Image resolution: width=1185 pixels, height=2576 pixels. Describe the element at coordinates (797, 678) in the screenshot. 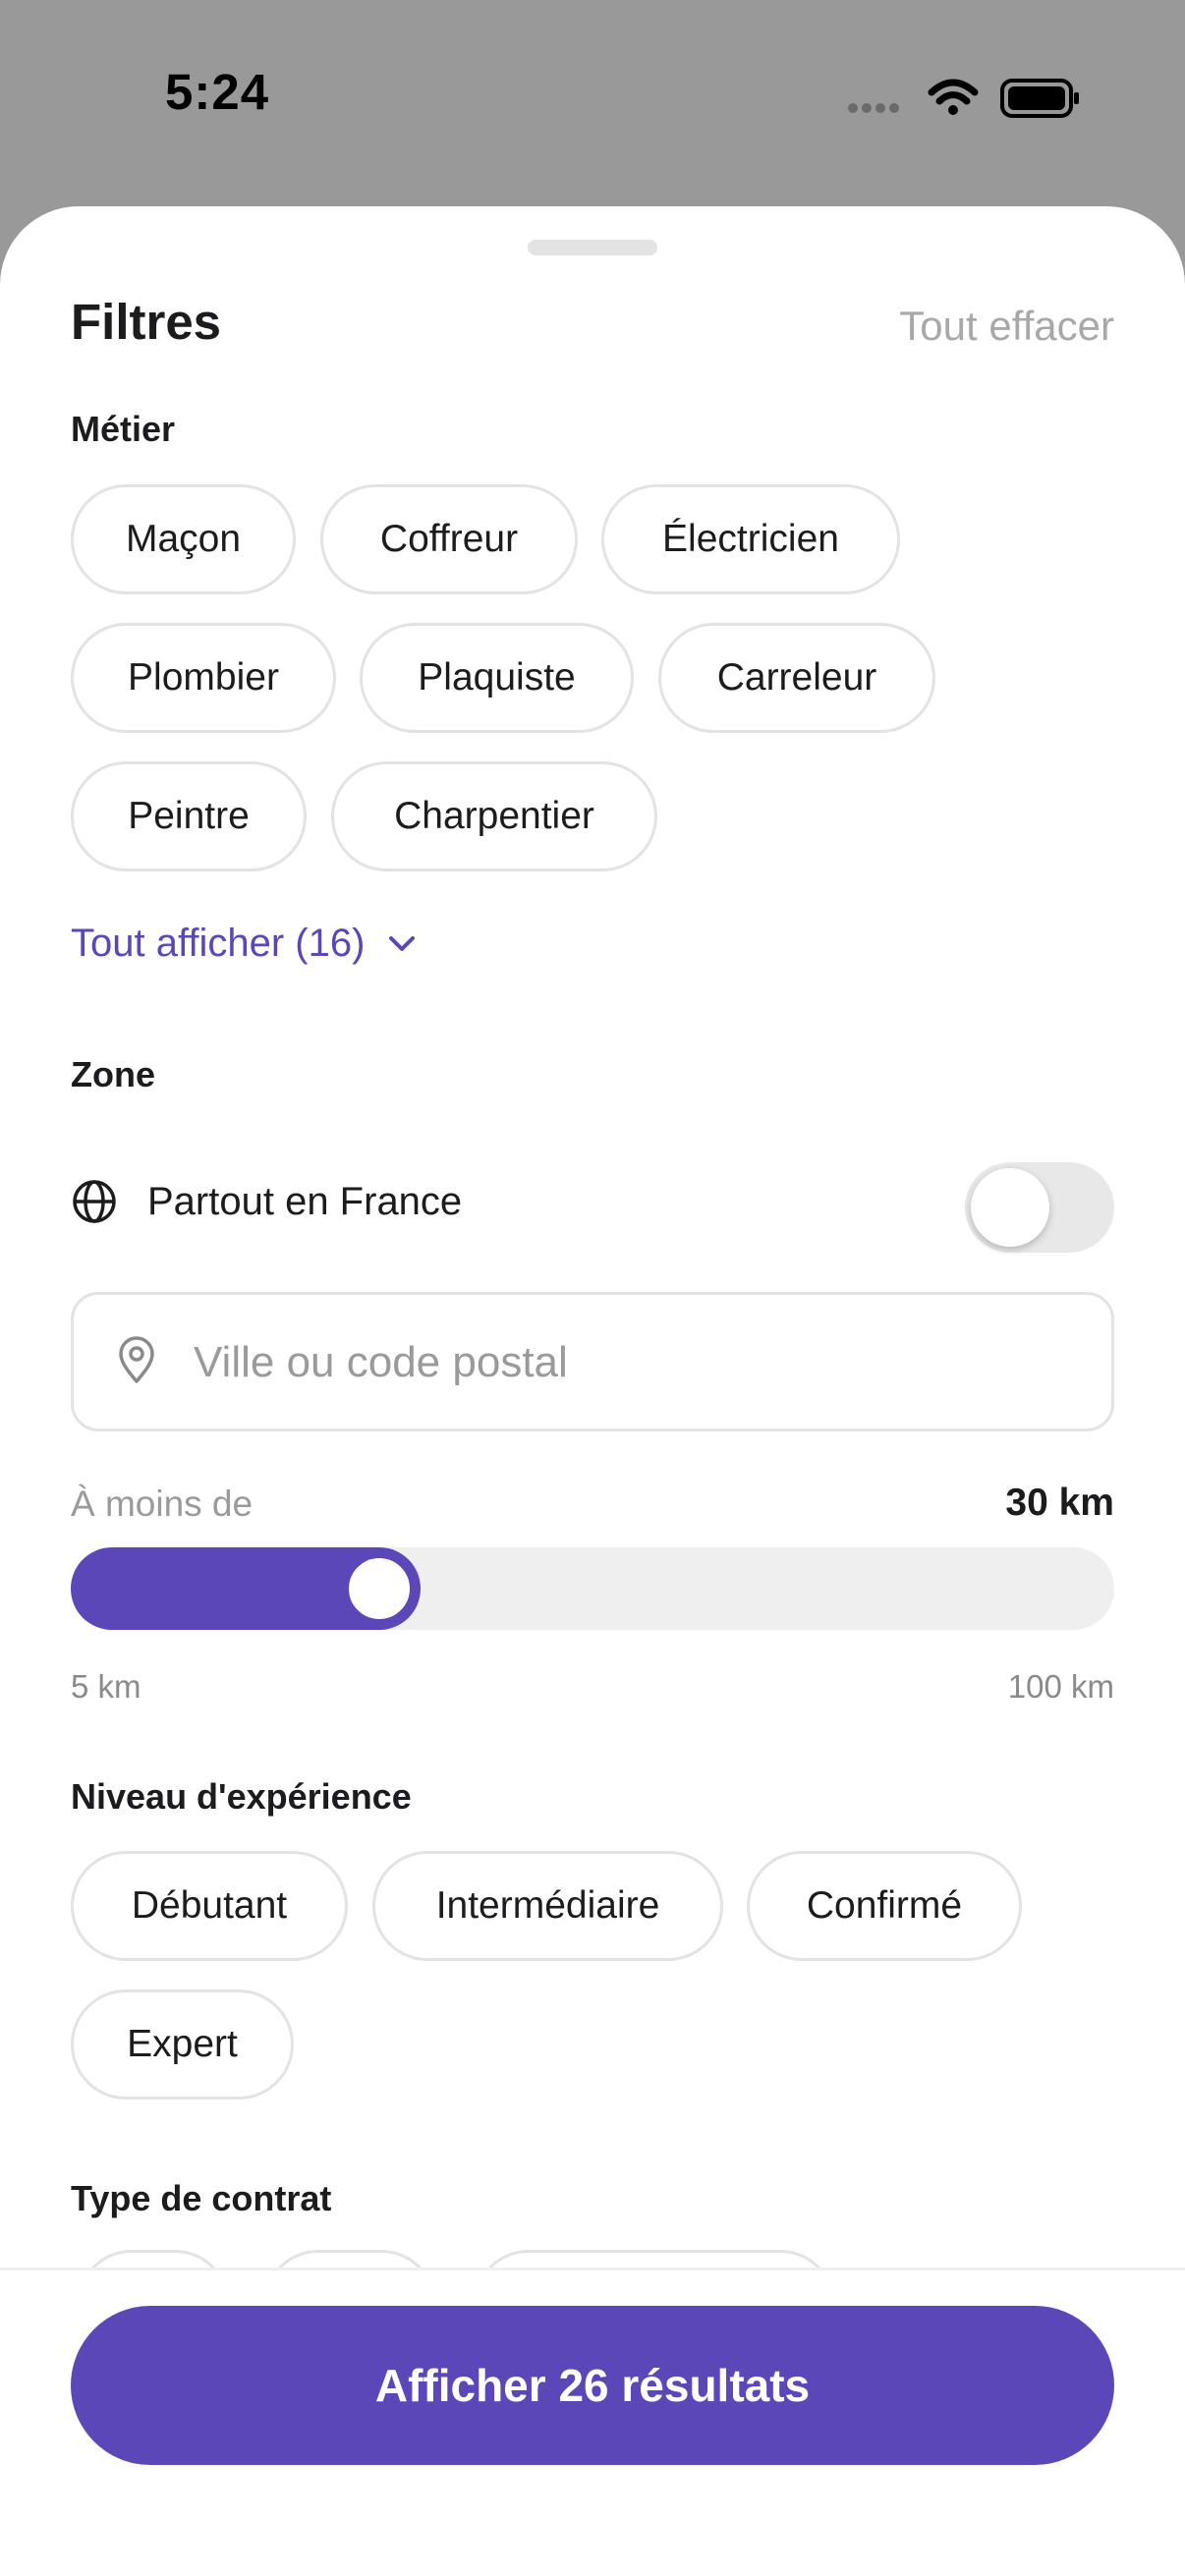

I see `chip-trade: Carreleur` at that location.